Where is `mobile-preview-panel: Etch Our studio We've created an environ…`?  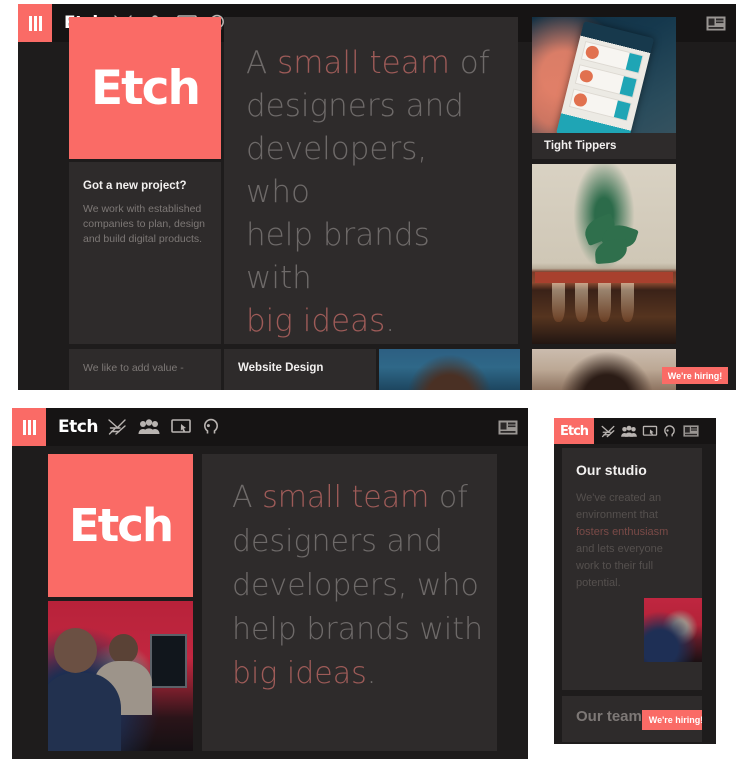
mobile-preview-panel: Etch Our studio We've created an environ… is located at coordinates (635, 581).